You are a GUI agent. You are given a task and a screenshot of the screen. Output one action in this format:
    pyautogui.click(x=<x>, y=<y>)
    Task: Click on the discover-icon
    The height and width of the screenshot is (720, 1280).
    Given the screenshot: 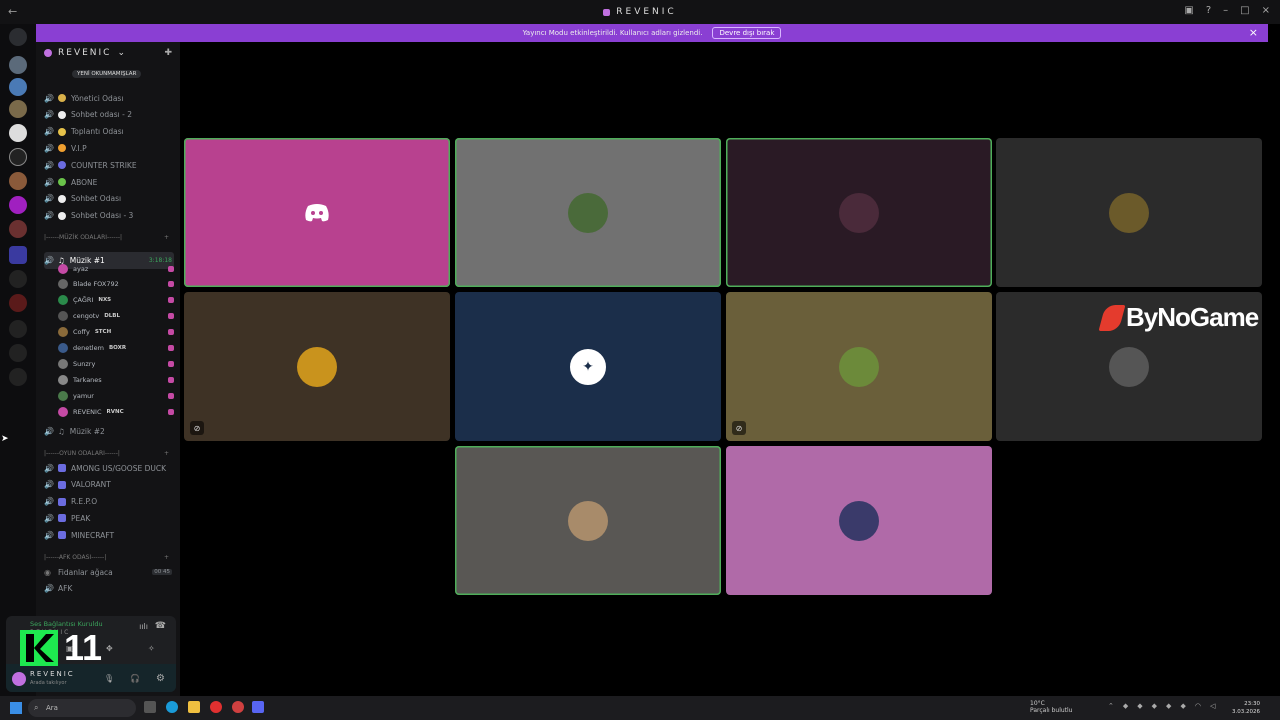 What is the action you would take?
    pyautogui.click(x=18, y=377)
    